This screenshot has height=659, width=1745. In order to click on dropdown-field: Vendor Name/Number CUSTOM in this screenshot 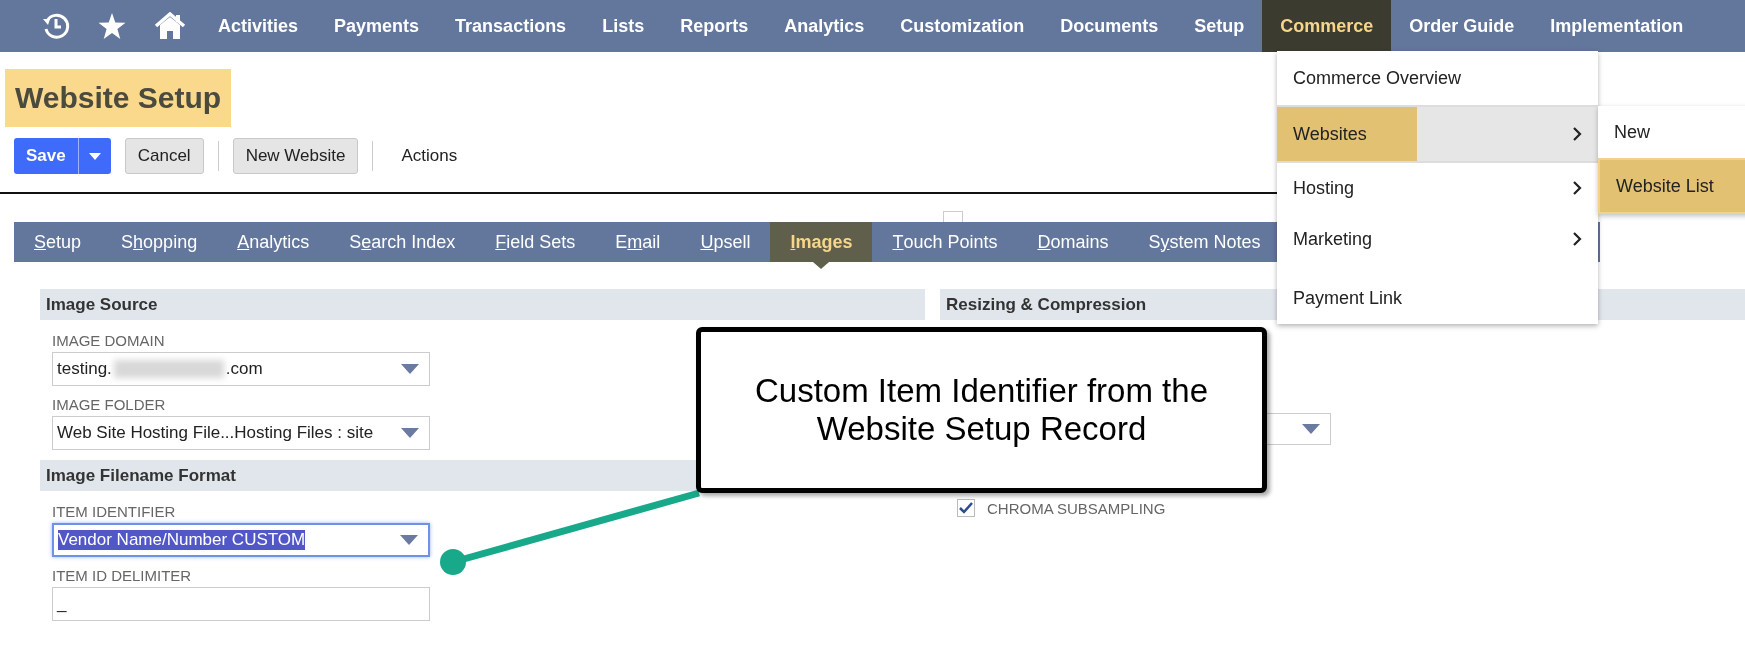, I will do `click(241, 540)`.